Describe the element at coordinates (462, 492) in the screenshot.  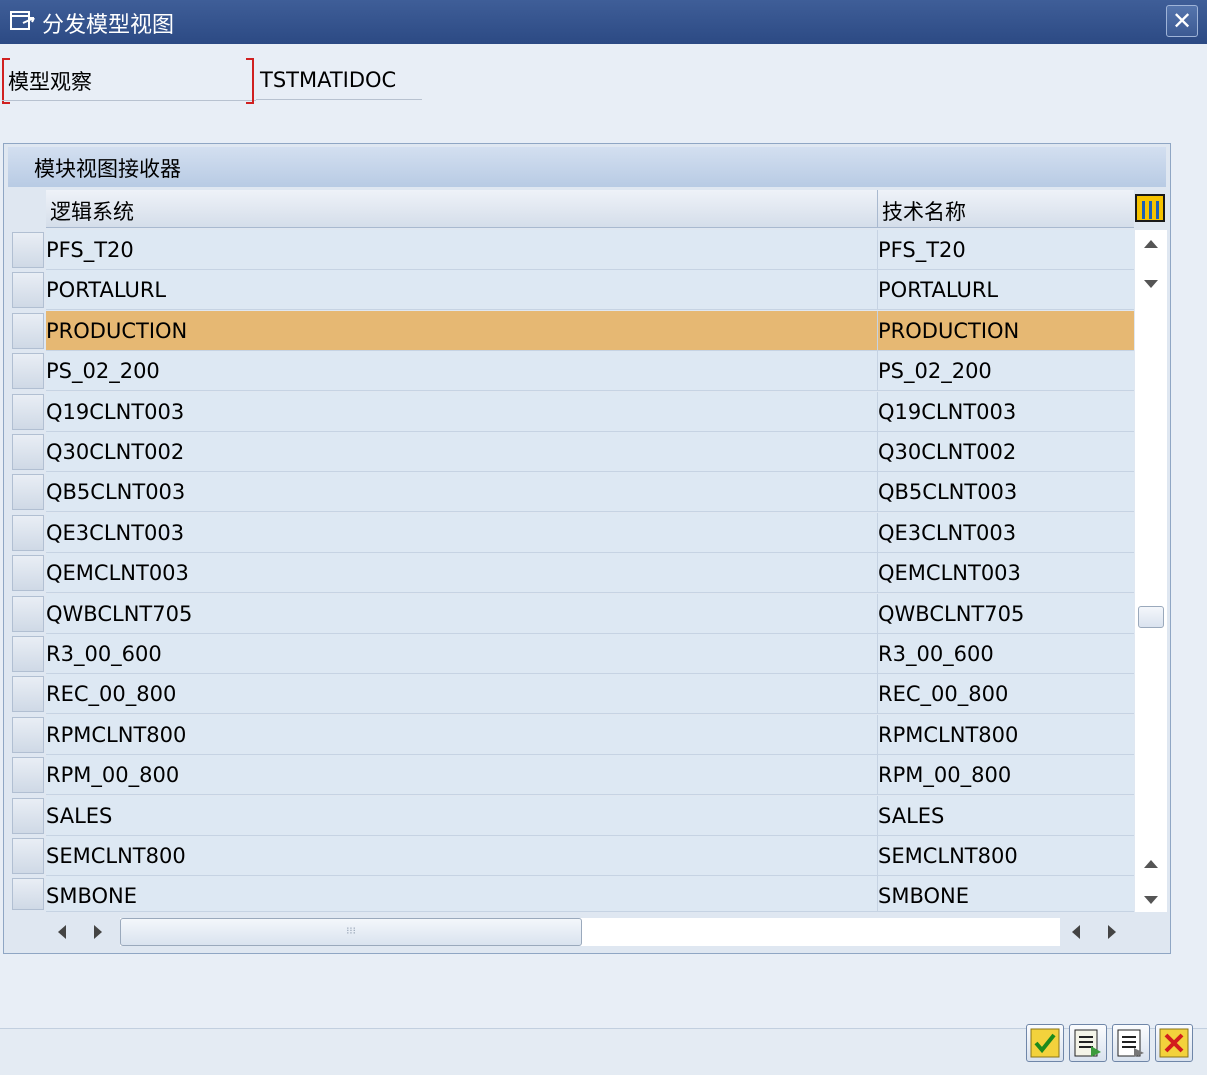
I see `cell-logical-system: QB5CLNT003` at that location.